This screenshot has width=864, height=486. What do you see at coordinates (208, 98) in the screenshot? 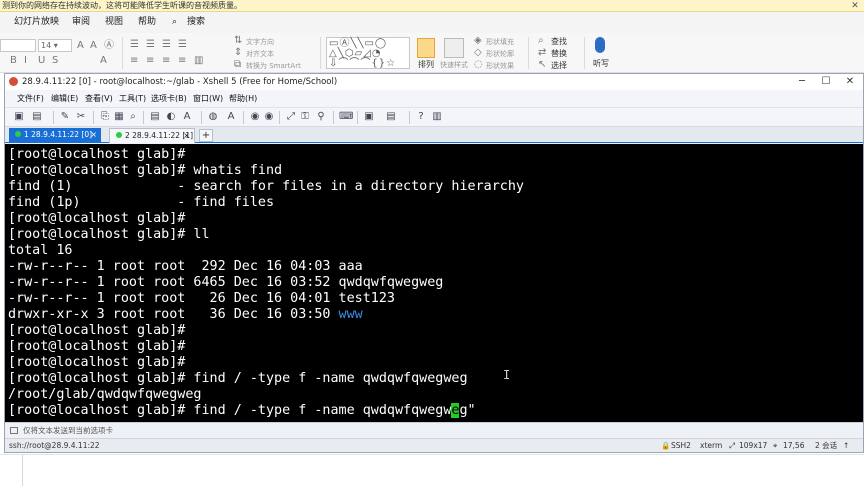
I see `menu-window: 窗口(W)` at bounding box center [208, 98].